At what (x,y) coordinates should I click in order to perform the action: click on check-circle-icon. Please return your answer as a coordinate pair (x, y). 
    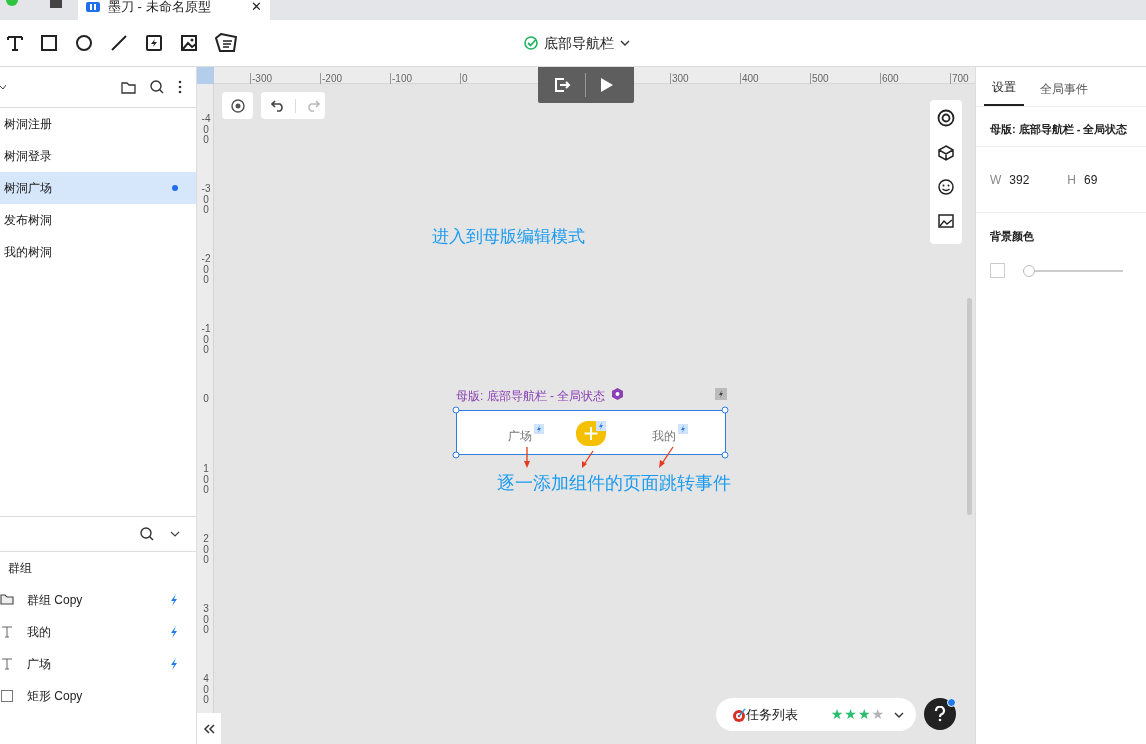
    Looking at the image, I should click on (531, 43).